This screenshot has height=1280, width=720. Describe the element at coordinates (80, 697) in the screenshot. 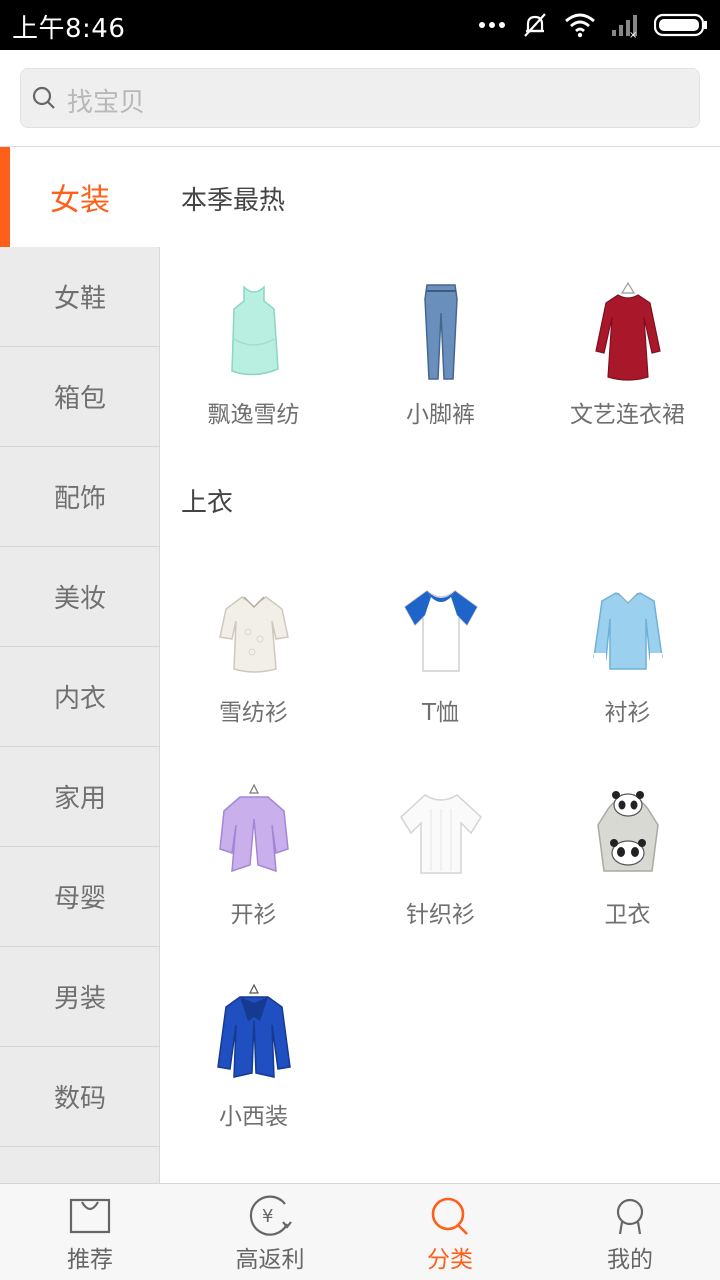

I see `sidebar-item-underwear: 内衣` at that location.